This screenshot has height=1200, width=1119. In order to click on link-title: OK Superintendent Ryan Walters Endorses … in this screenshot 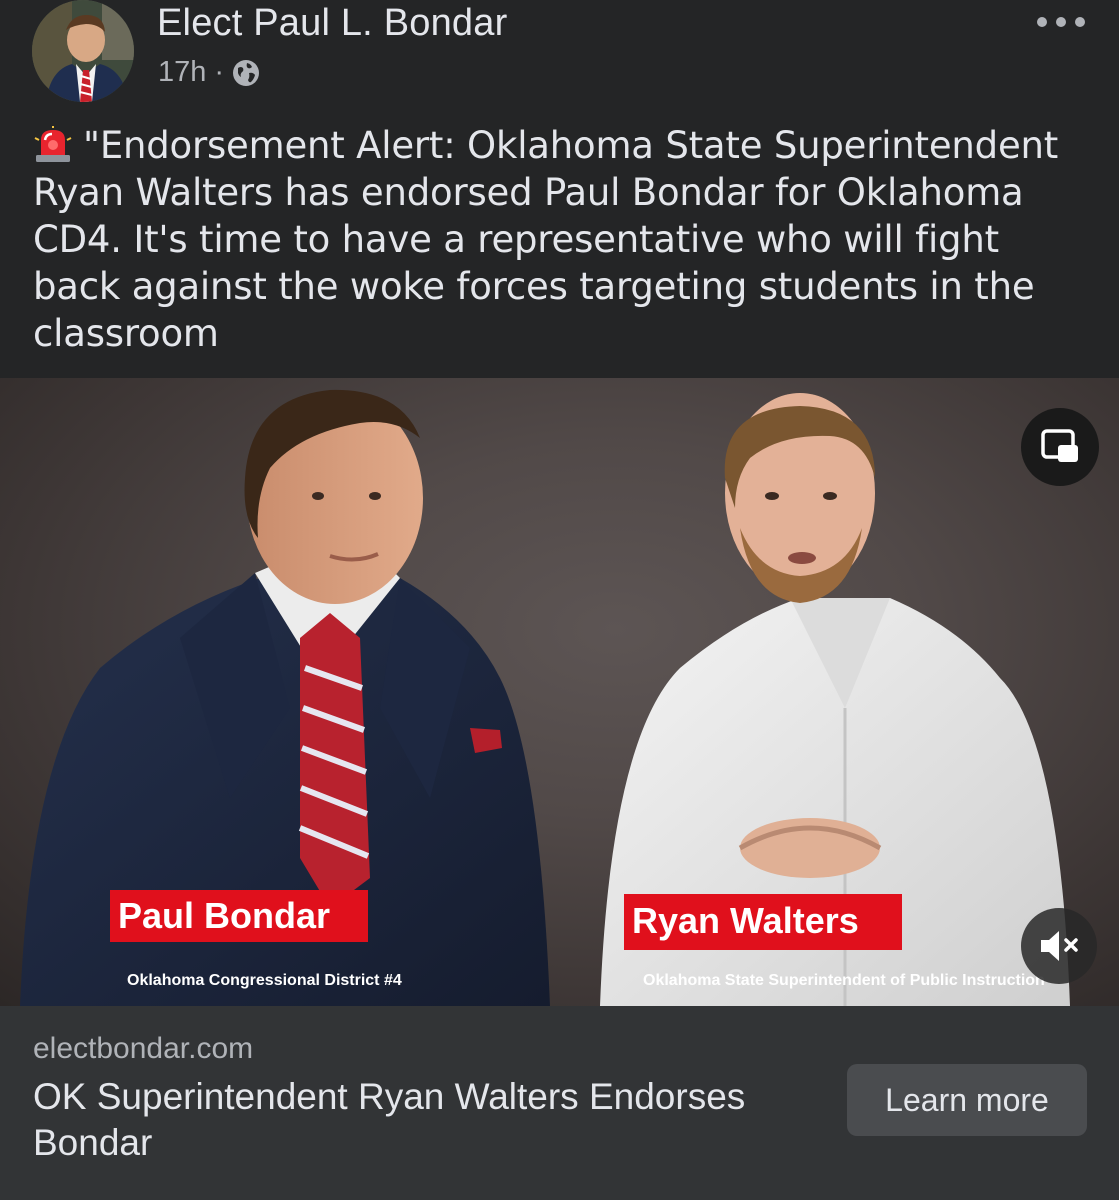, I will do `click(393, 1120)`.